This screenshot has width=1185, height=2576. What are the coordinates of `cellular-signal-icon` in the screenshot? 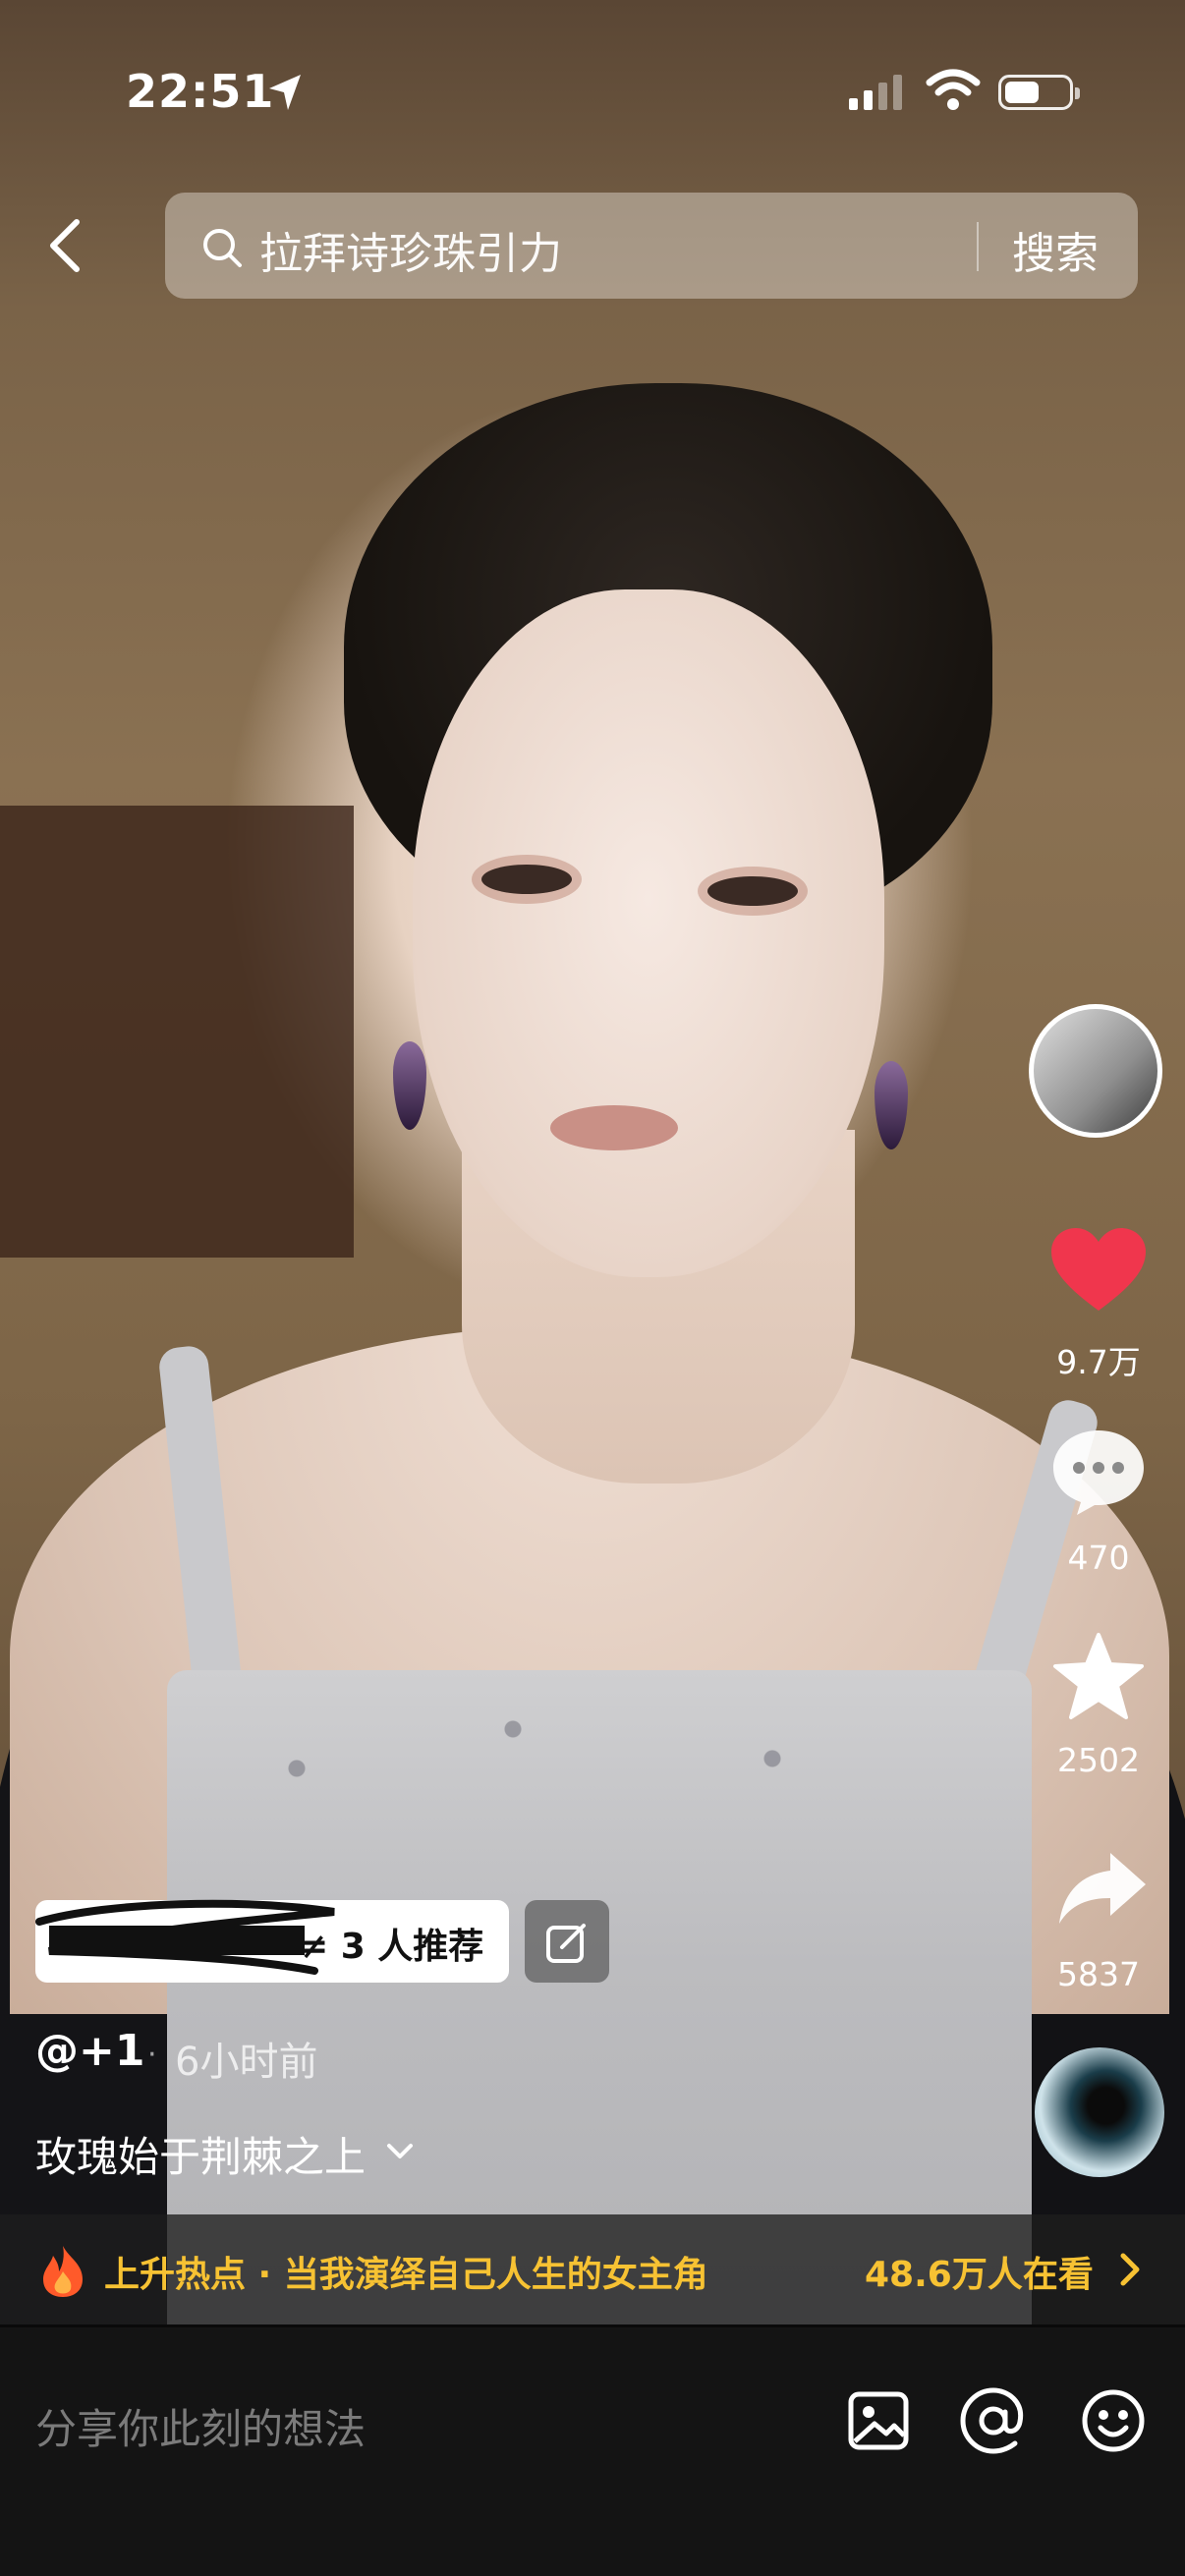 It's located at (876, 92).